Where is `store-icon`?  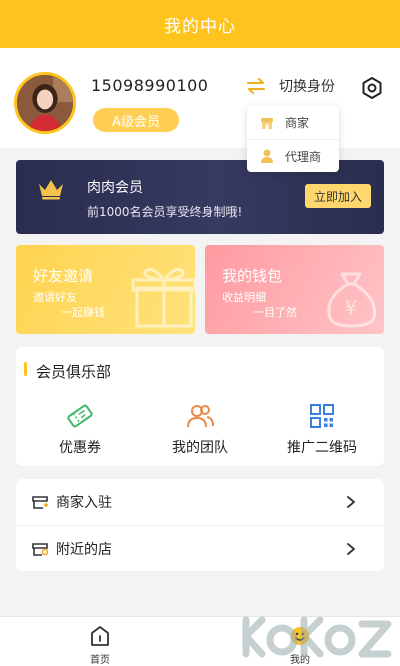 store-icon is located at coordinates (267, 123).